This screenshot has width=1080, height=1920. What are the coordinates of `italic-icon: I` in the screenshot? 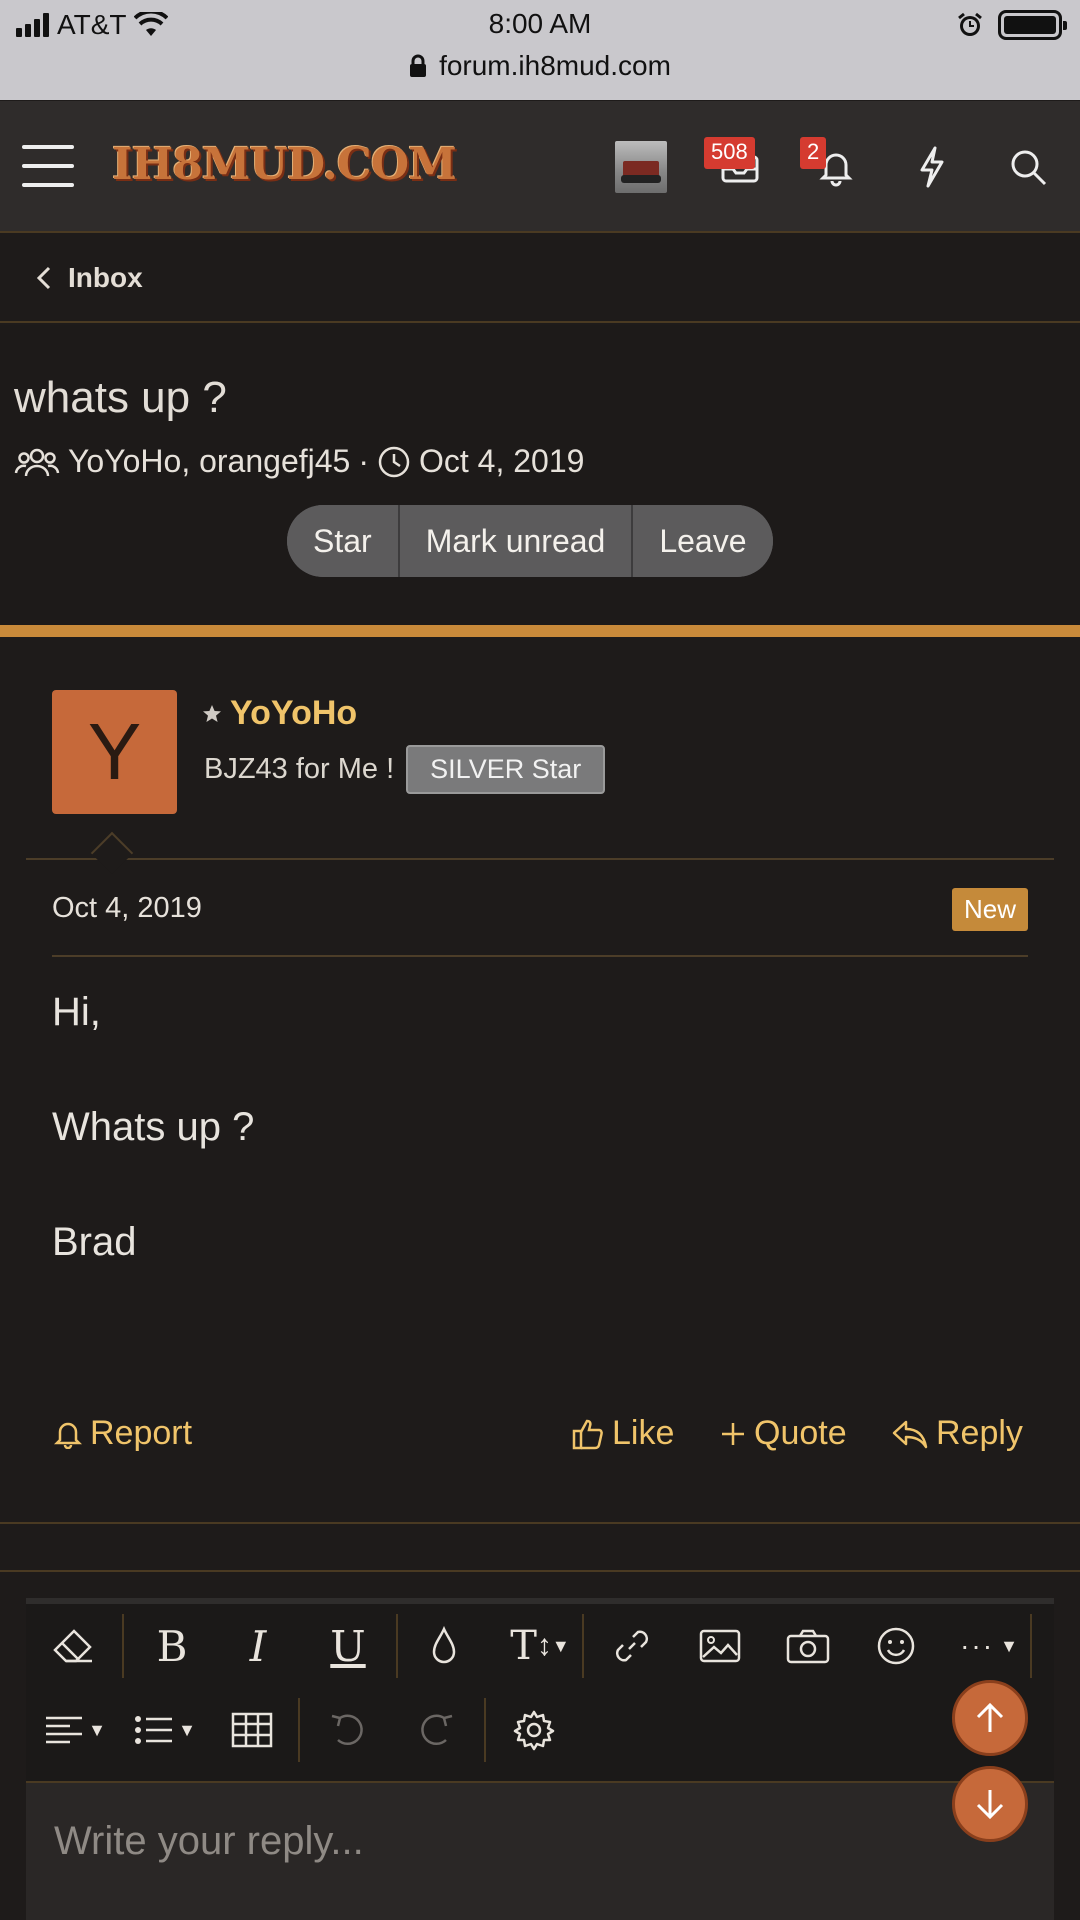 It's located at (258, 1646).